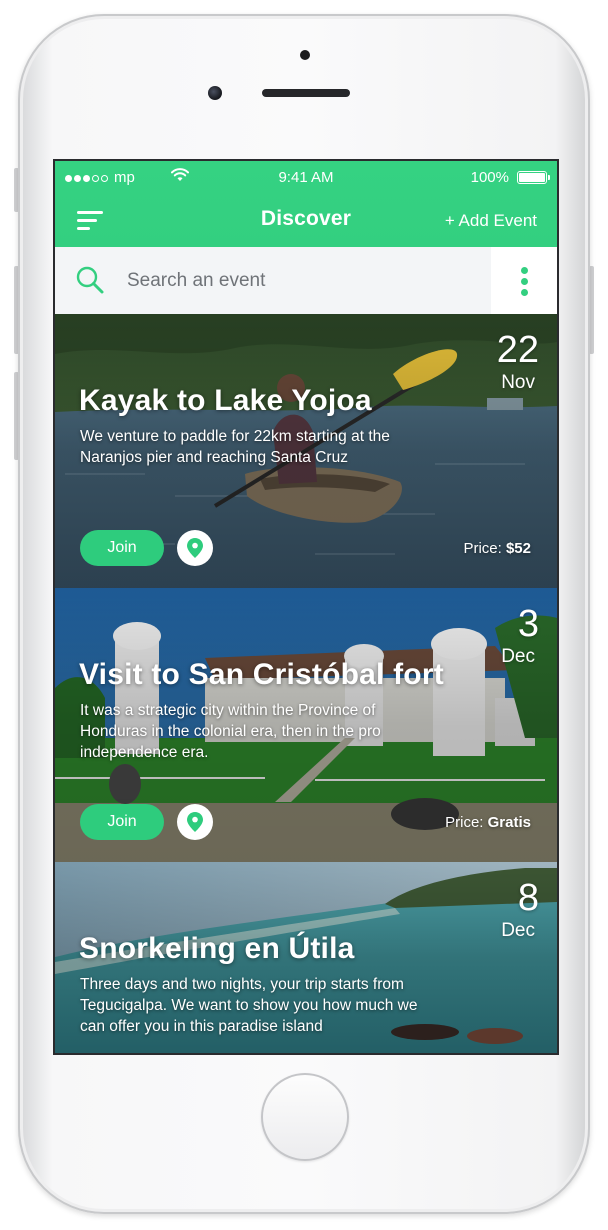 The image size is (608, 1230). I want to click on event-day: 8, so click(528, 898).